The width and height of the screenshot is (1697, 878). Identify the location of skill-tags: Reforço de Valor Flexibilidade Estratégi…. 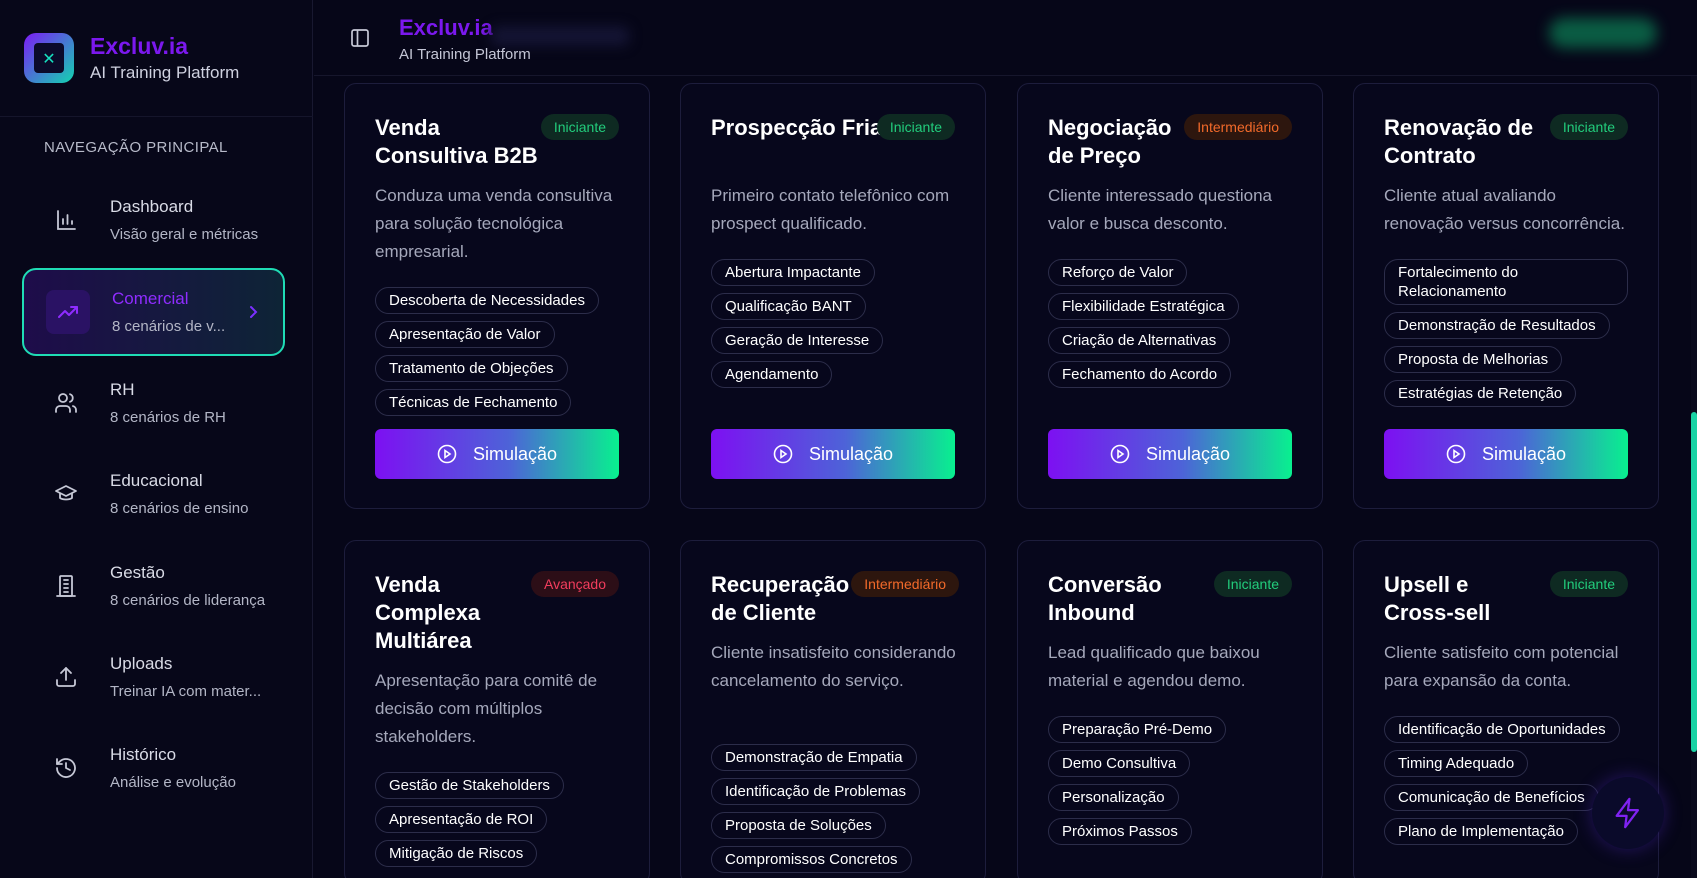
(1173, 327).